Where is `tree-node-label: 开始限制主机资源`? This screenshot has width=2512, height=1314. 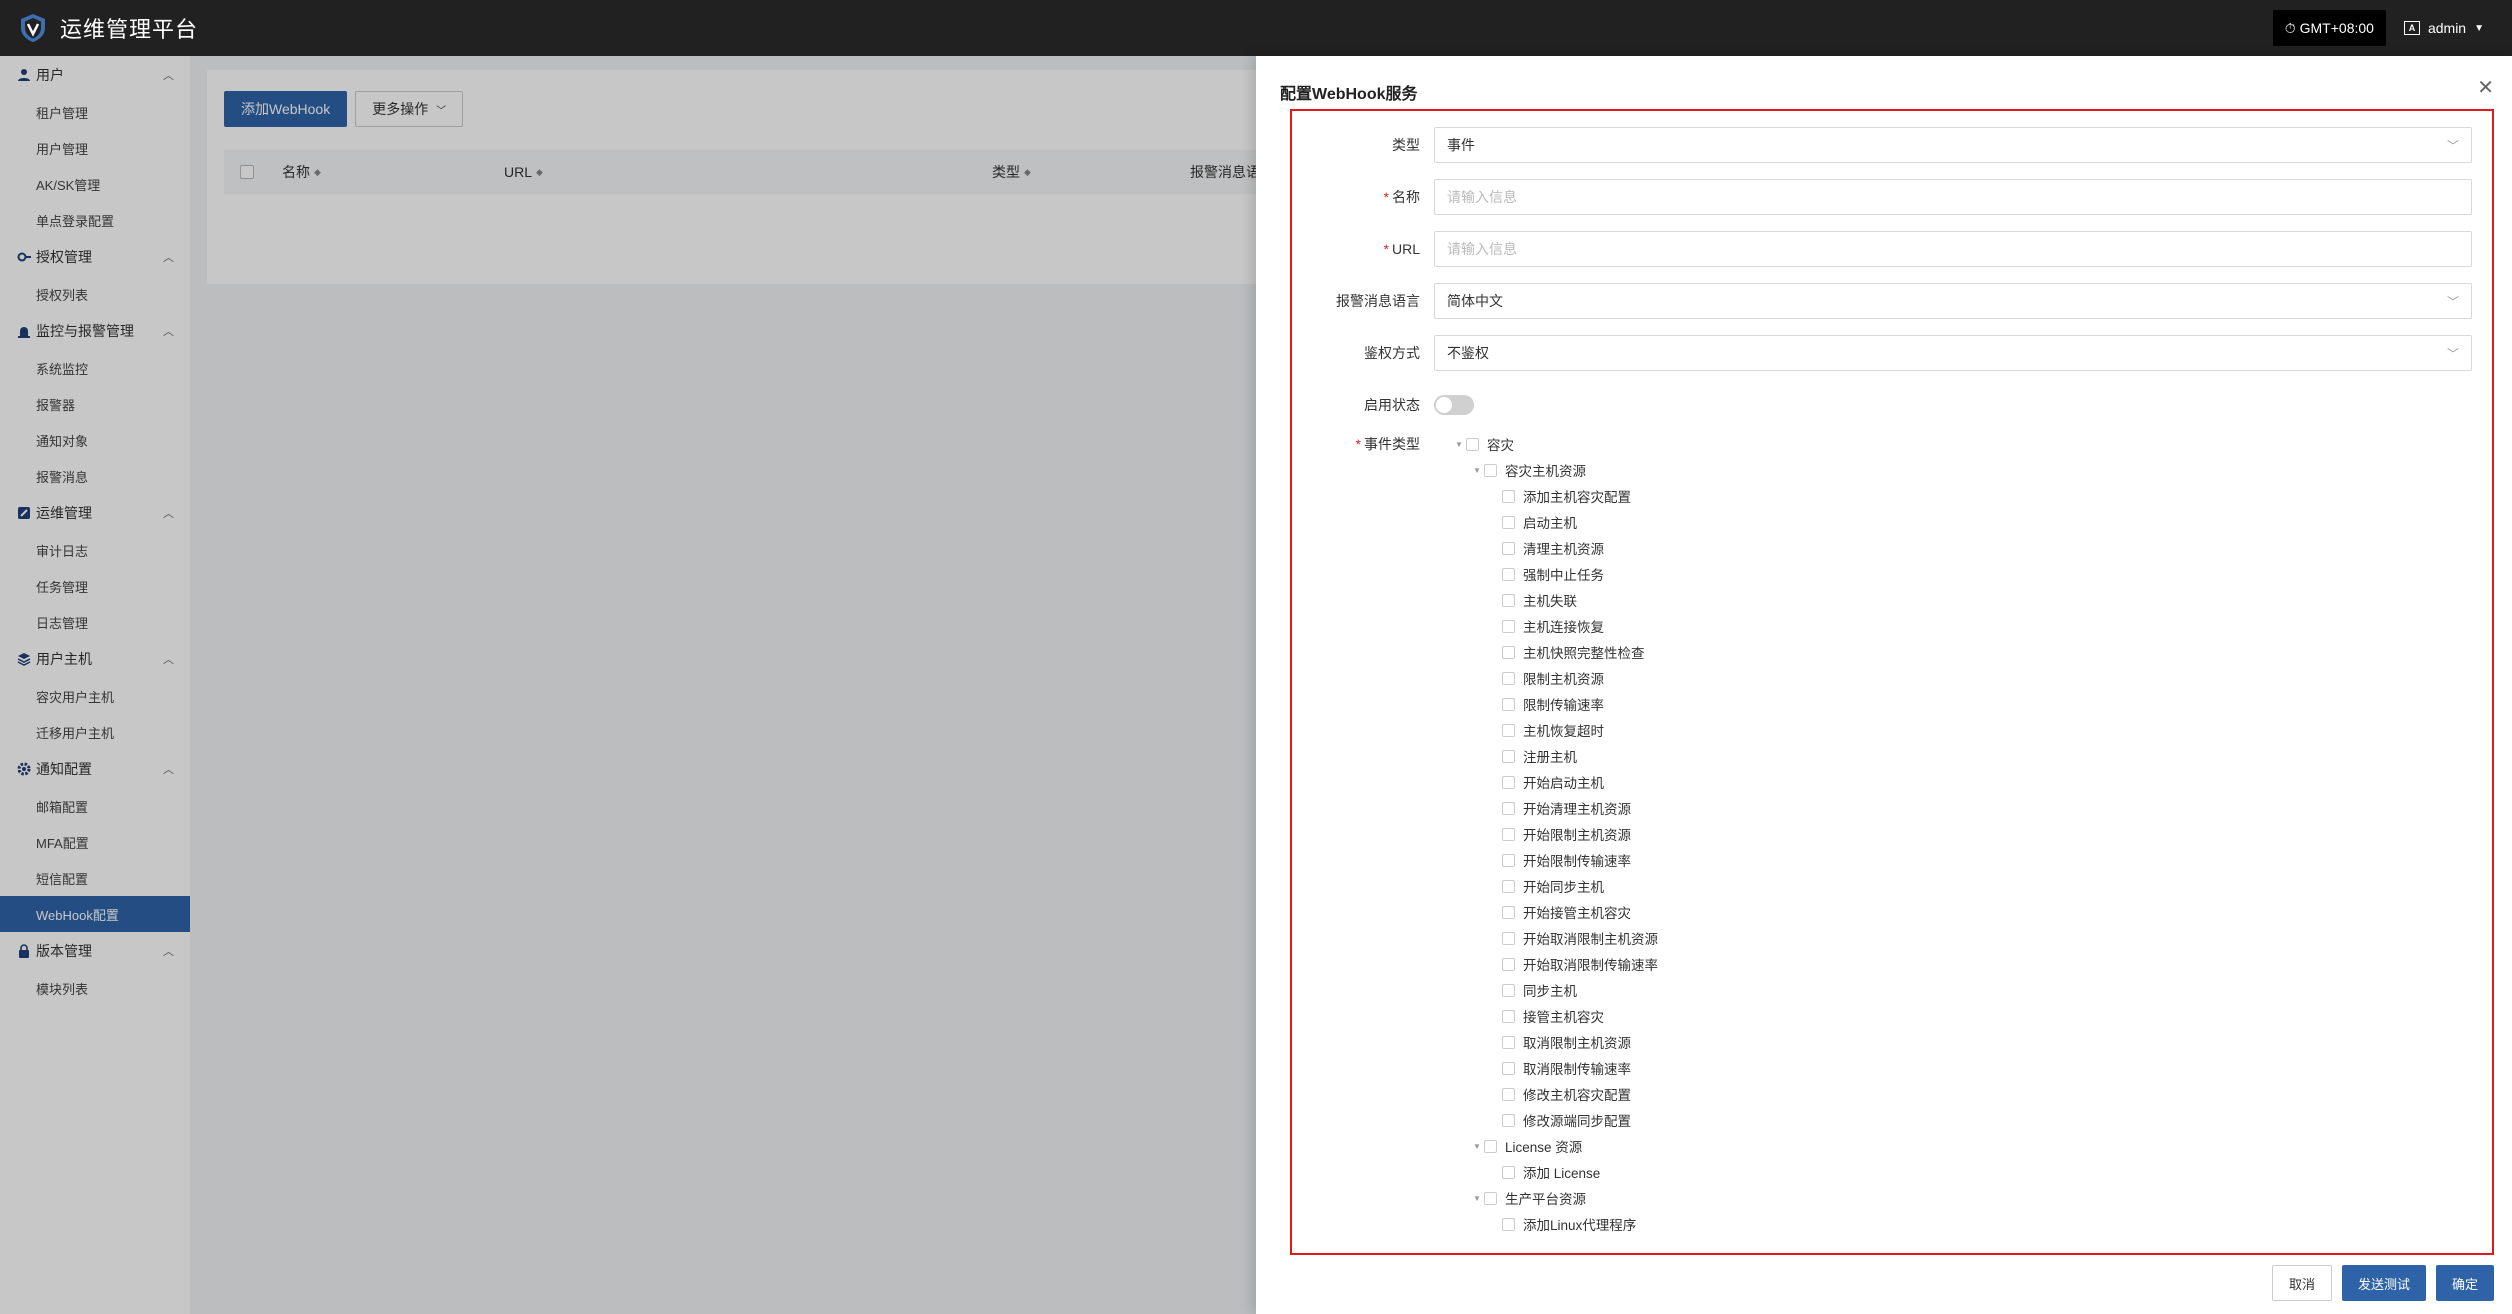 tree-node-label: 开始限制主机资源 is located at coordinates (1577, 835).